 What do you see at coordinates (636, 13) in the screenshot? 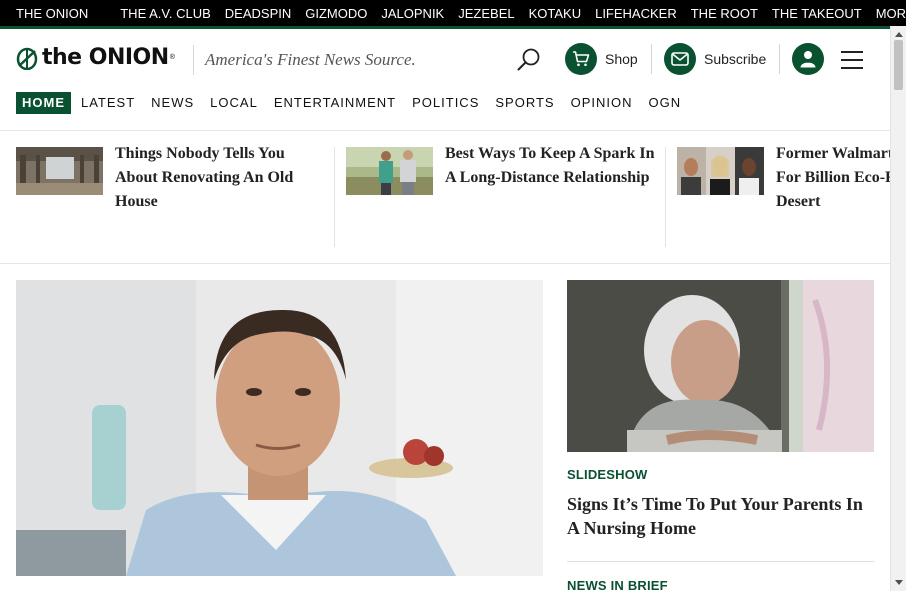
I see `network-link-lifehacker: LIFEHACKER` at bounding box center [636, 13].